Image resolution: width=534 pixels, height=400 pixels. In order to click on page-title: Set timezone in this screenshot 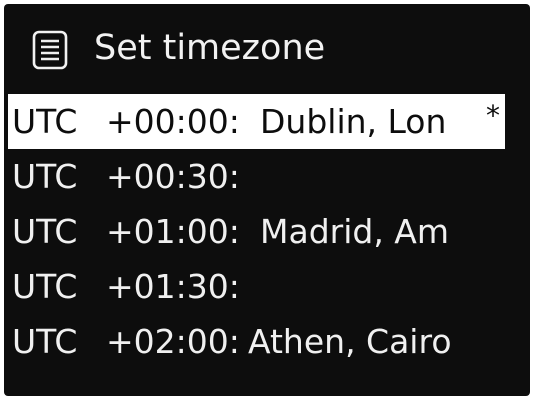, I will do `click(210, 48)`.